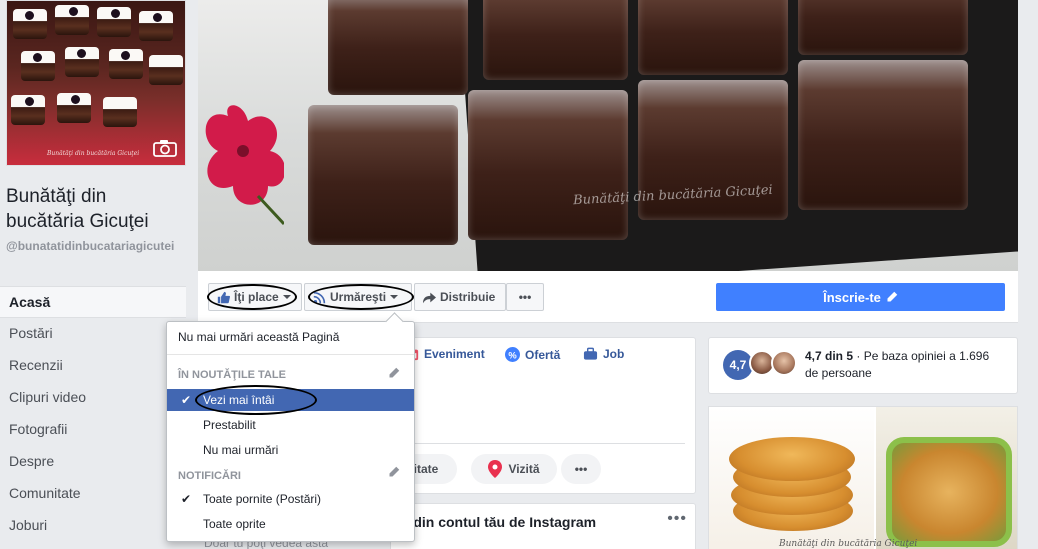 Image resolution: width=1038 pixels, height=549 pixels. Describe the element at coordinates (792, 459) in the screenshot. I see `flatbread-image` at that location.